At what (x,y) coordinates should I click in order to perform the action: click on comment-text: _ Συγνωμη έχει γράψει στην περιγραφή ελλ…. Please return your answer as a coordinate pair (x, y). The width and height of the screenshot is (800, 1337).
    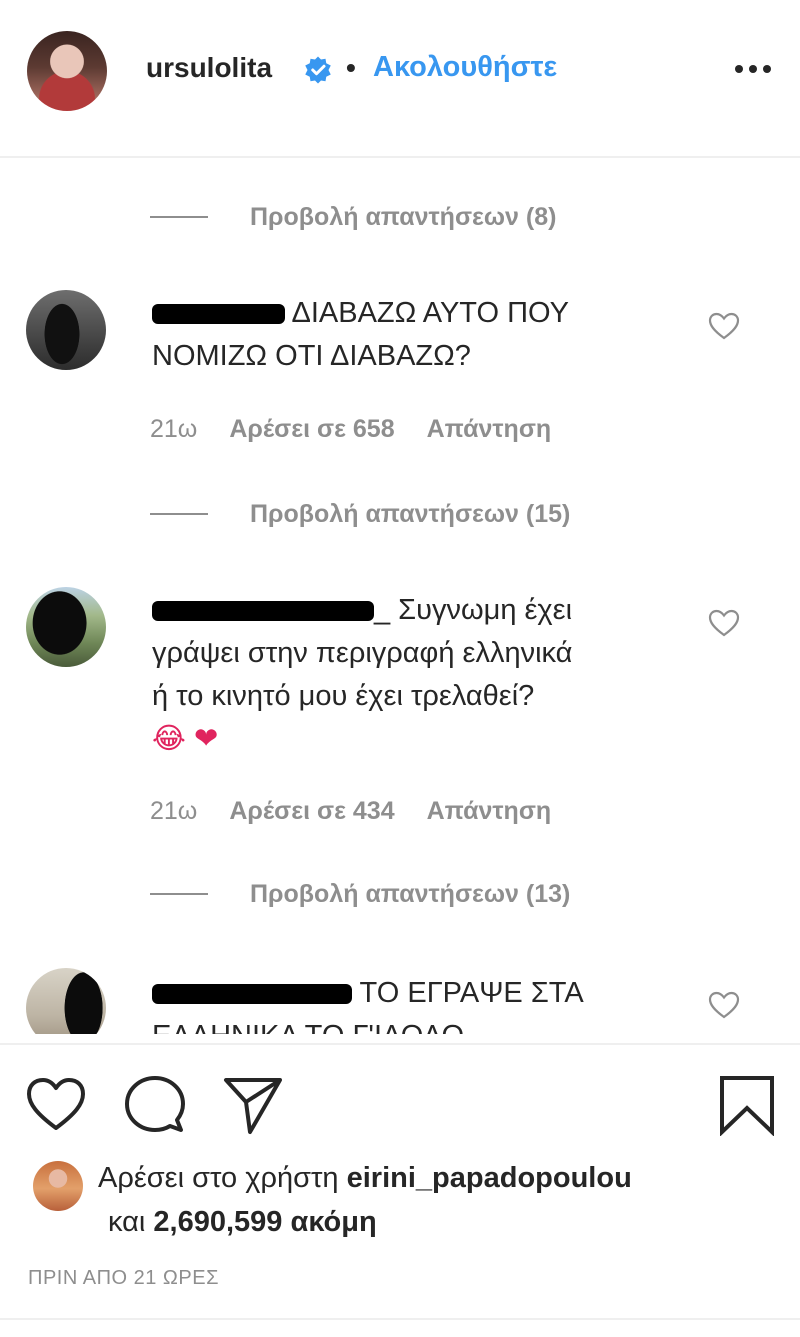
    Looking at the image, I should click on (412, 675).